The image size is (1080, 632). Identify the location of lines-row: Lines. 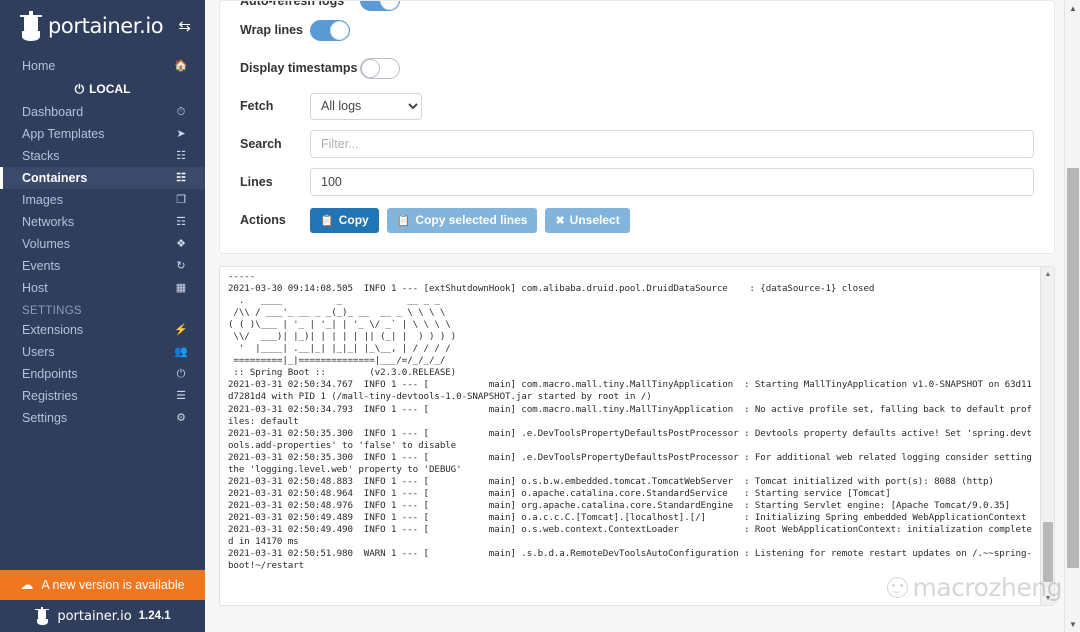
(637, 182).